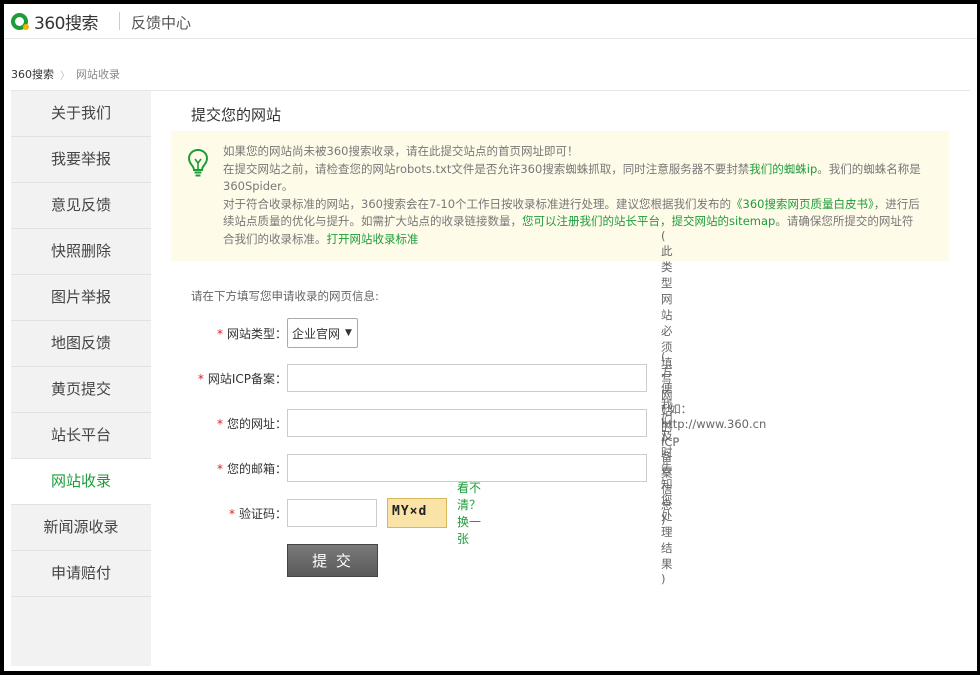 The height and width of the screenshot is (675, 980). Describe the element at coordinates (262, 513) in the screenshot. I see `captcha-label-text: 验证码：` at that location.